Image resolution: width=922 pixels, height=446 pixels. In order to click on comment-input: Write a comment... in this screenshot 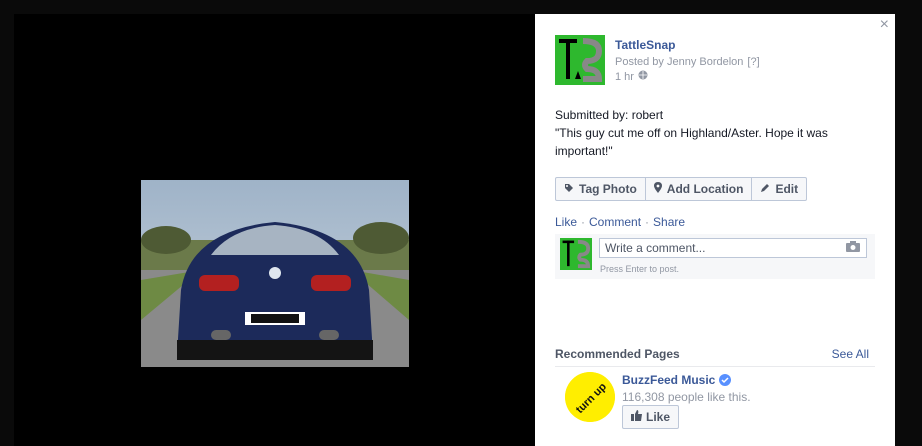, I will do `click(733, 248)`.